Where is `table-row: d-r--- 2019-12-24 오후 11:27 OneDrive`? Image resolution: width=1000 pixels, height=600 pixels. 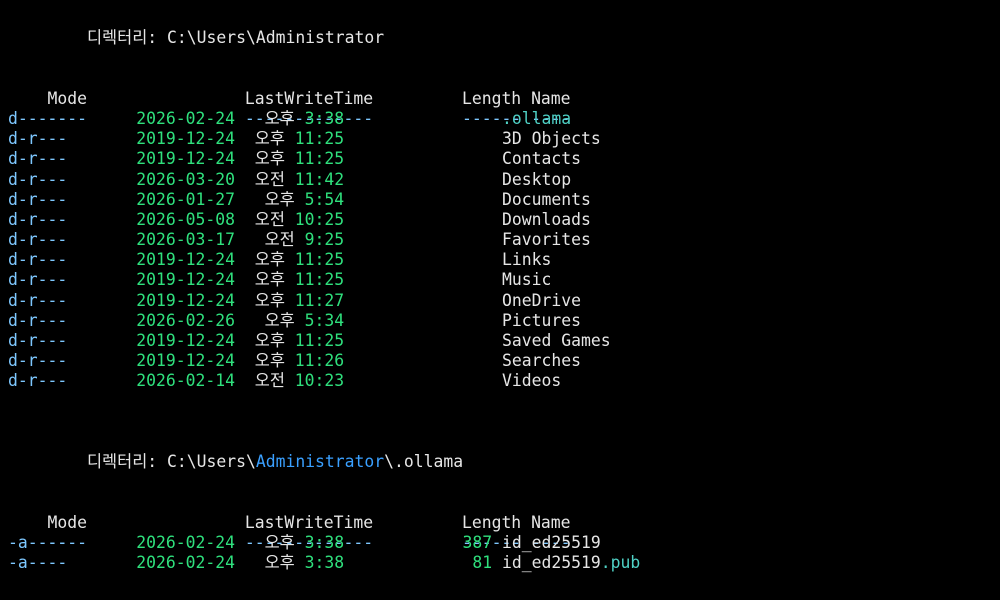 table-row: d-r--- 2019-12-24 오후 11:27 OneDrive is located at coordinates (504, 301).